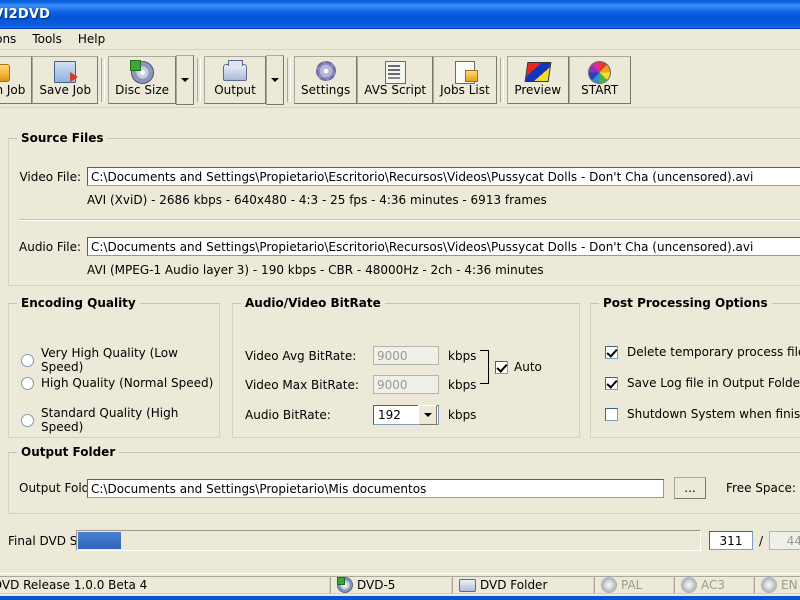  Describe the element at coordinates (47, 39) in the screenshot. I see `menu-item-tools: Tools` at that location.